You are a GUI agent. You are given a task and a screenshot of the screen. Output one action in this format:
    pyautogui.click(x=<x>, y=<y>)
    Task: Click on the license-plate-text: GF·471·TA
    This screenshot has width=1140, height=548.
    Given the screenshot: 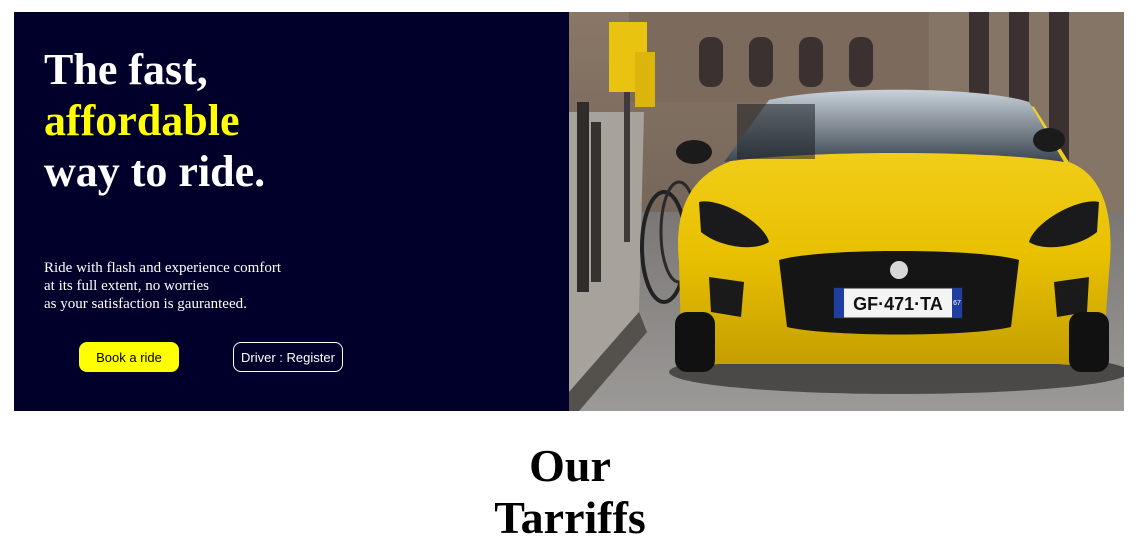 What is the action you would take?
    pyautogui.click(x=898, y=304)
    